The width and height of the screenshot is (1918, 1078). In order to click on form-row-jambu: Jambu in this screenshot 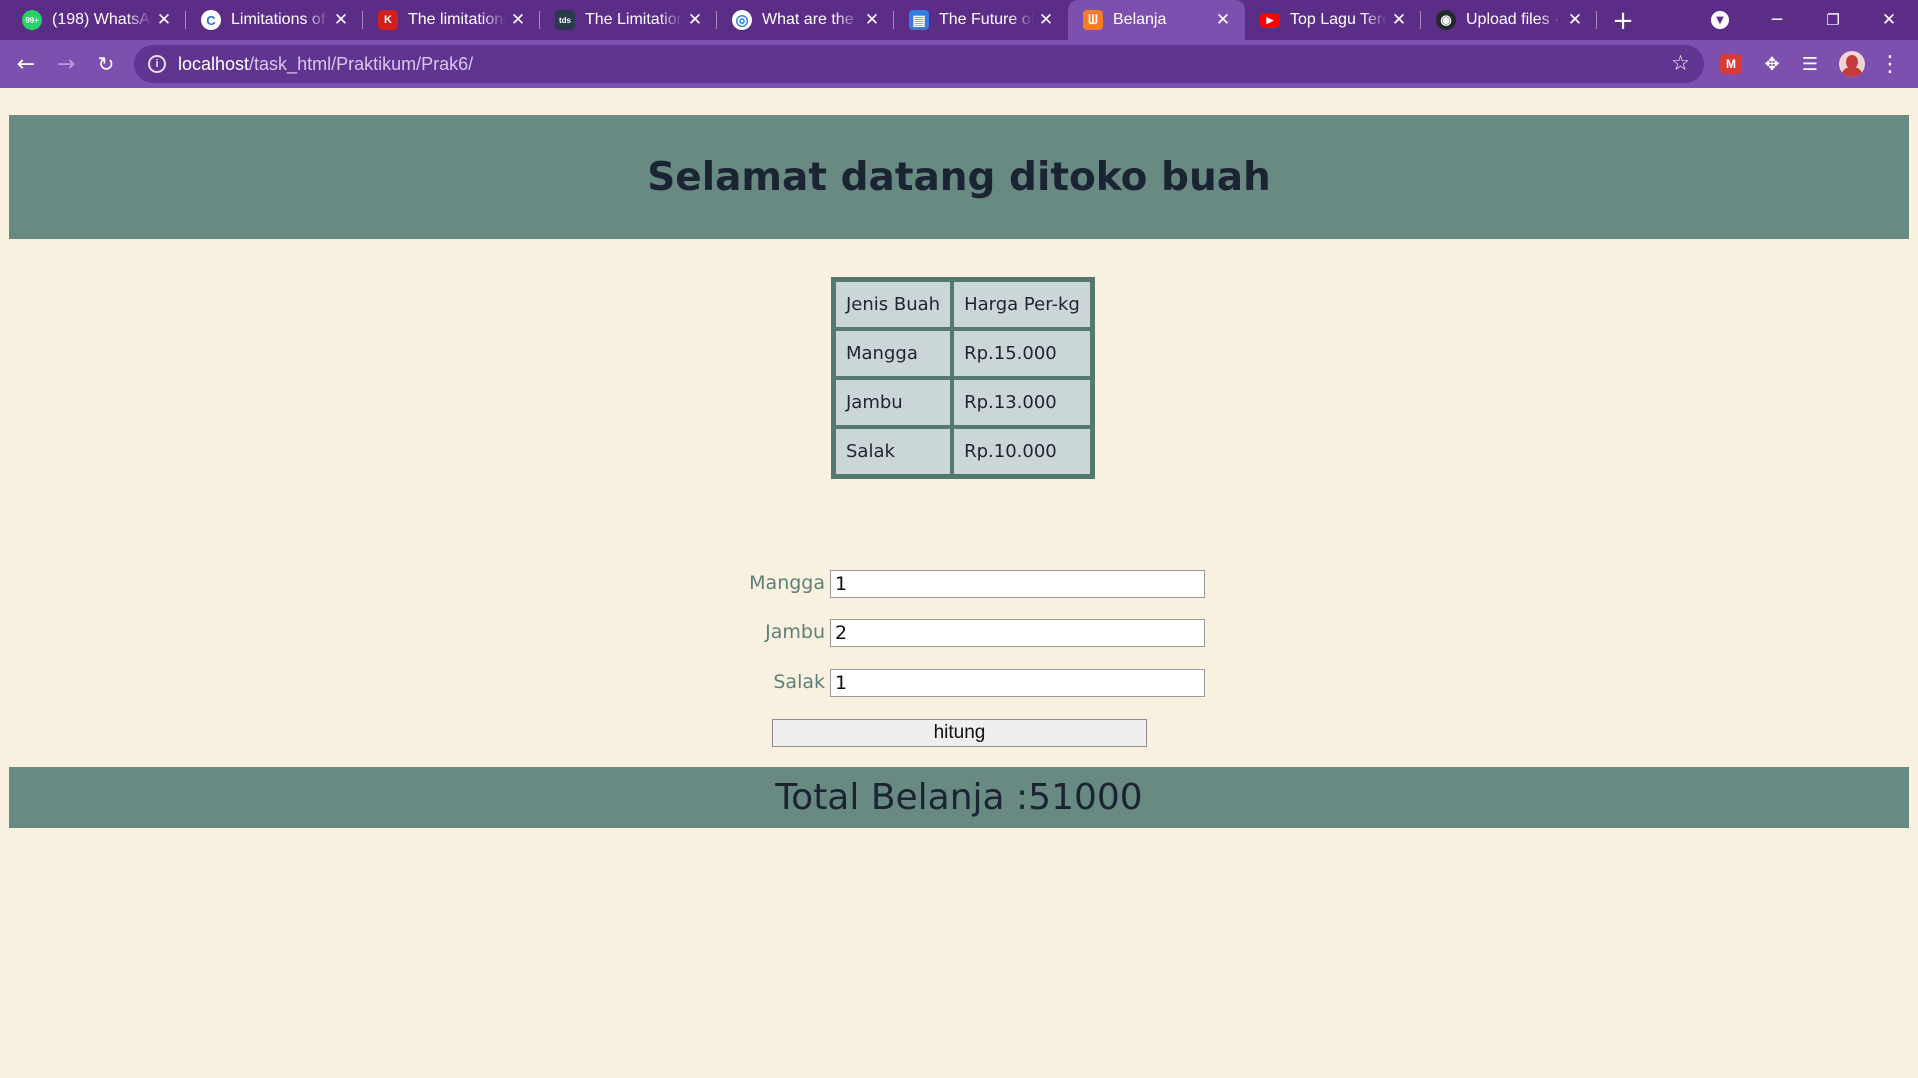, I will do `click(959, 634)`.